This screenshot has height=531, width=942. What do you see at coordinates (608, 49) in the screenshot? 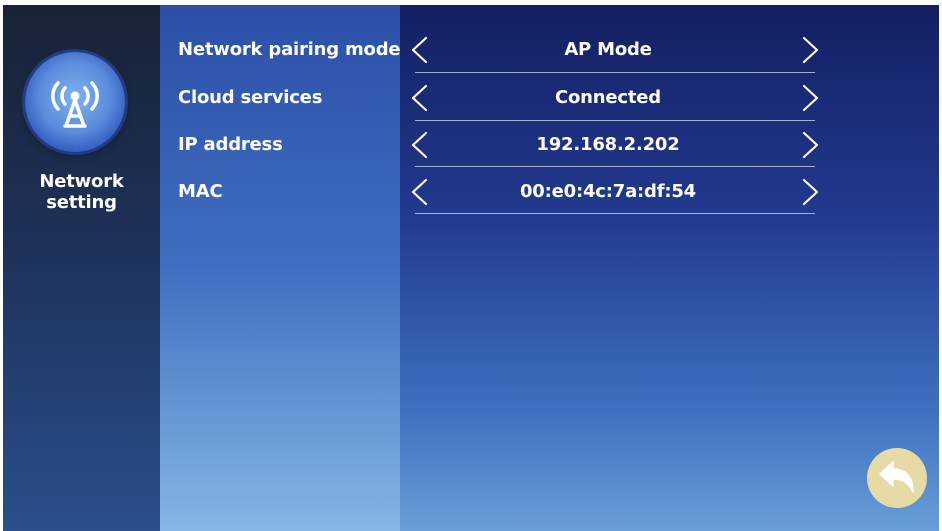
I see `setting-value-network-pairing-mode: AP Mode` at bounding box center [608, 49].